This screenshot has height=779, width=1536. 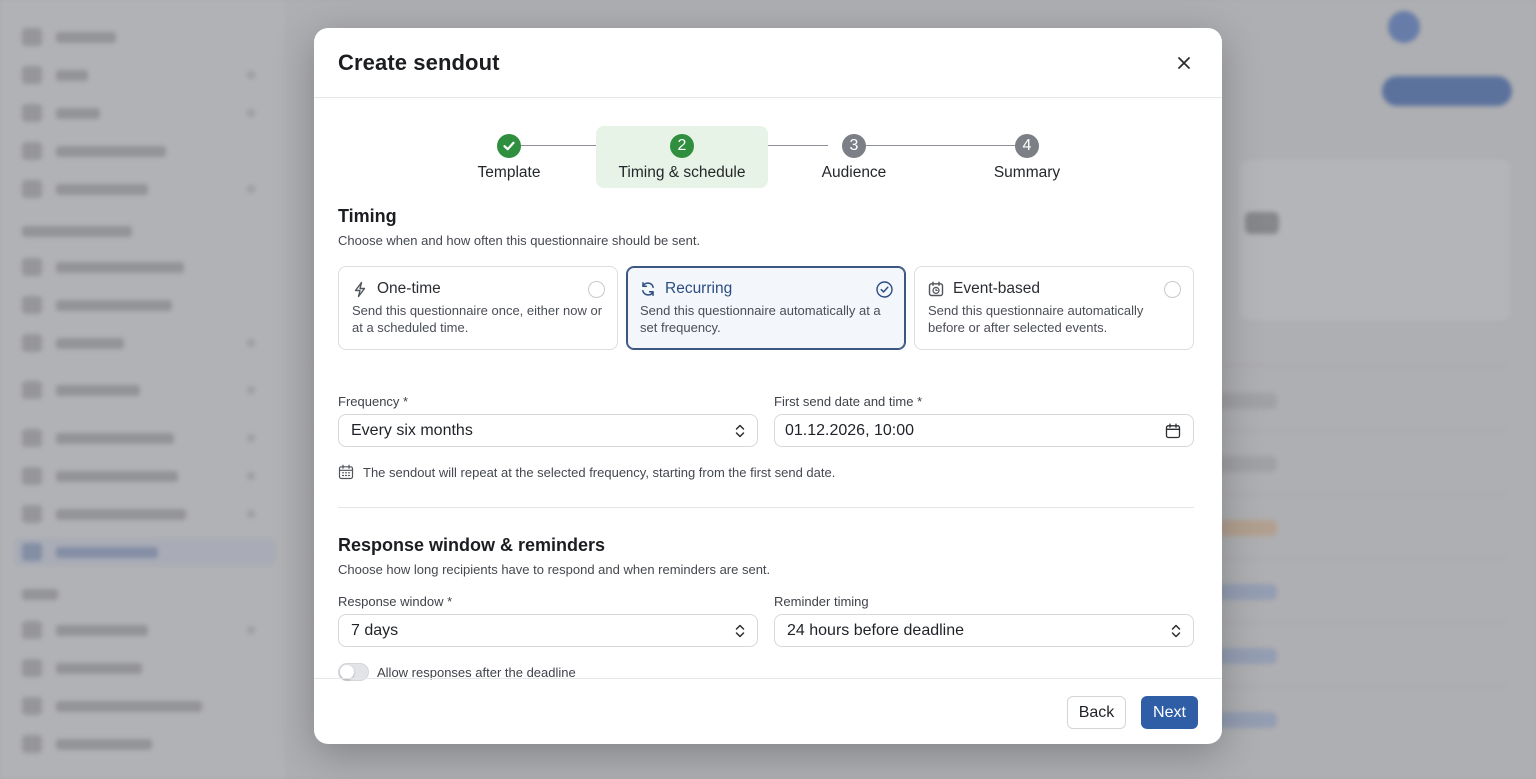 I want to click on next-button: Next, so click(x=1169, y=712).